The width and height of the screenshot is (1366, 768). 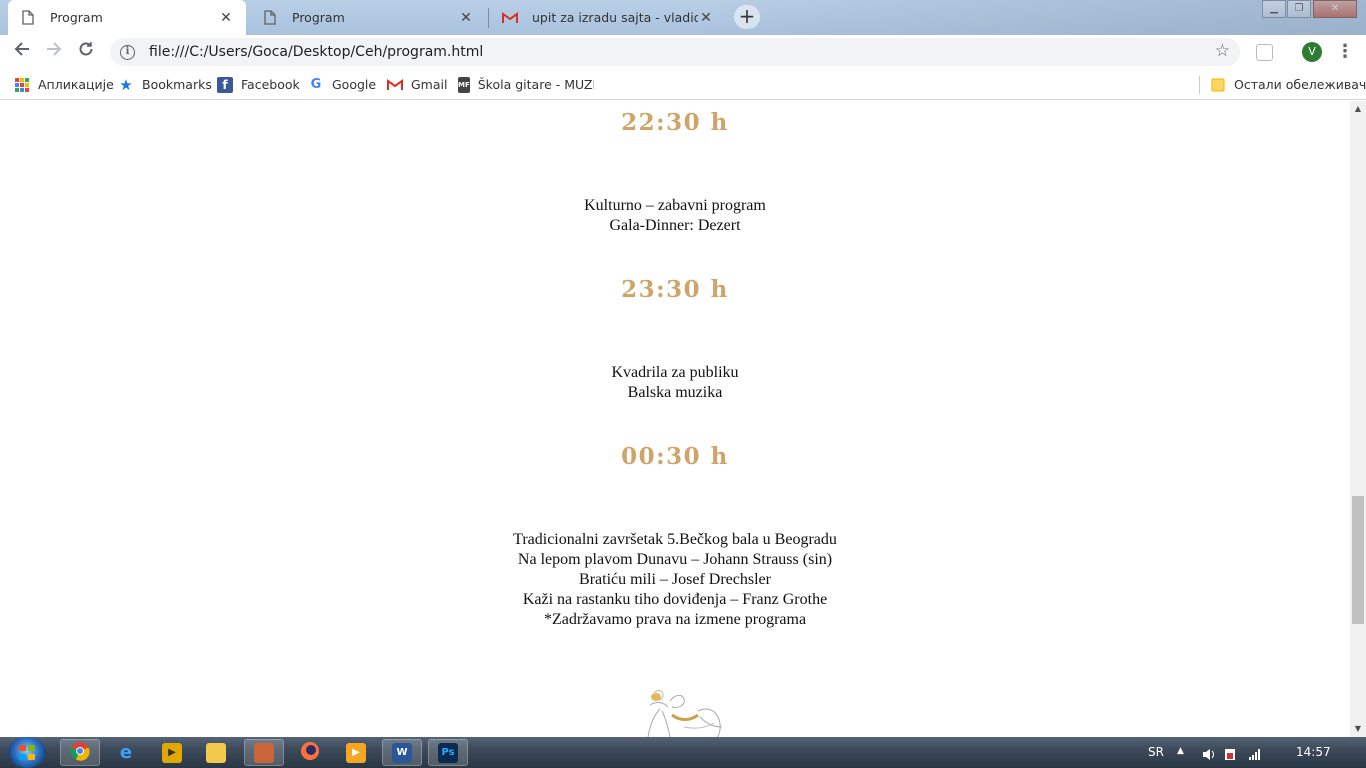 What do you see at coordinates (316, 84) in the screenshot?
I see `google-icon: G` at bounding box center [316, 84].